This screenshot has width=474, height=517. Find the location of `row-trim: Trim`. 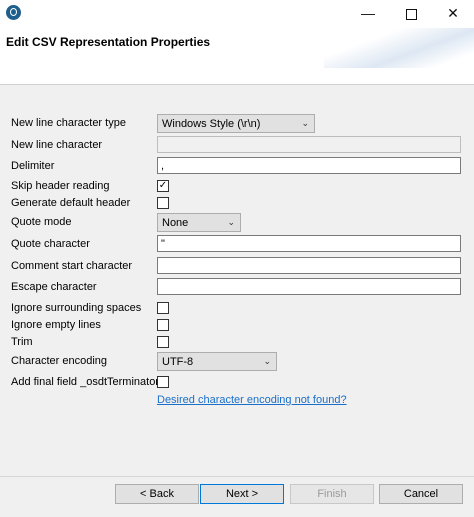

row-trim: Trim is located at coordinates (237, 343).